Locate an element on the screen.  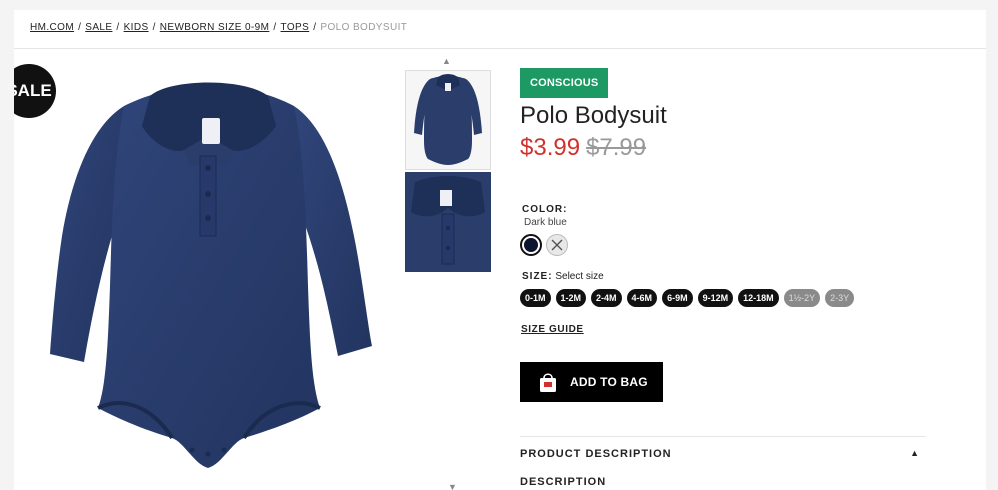
add-to-bag-button: ADD TO BAG is located at coordinates (591, 382).